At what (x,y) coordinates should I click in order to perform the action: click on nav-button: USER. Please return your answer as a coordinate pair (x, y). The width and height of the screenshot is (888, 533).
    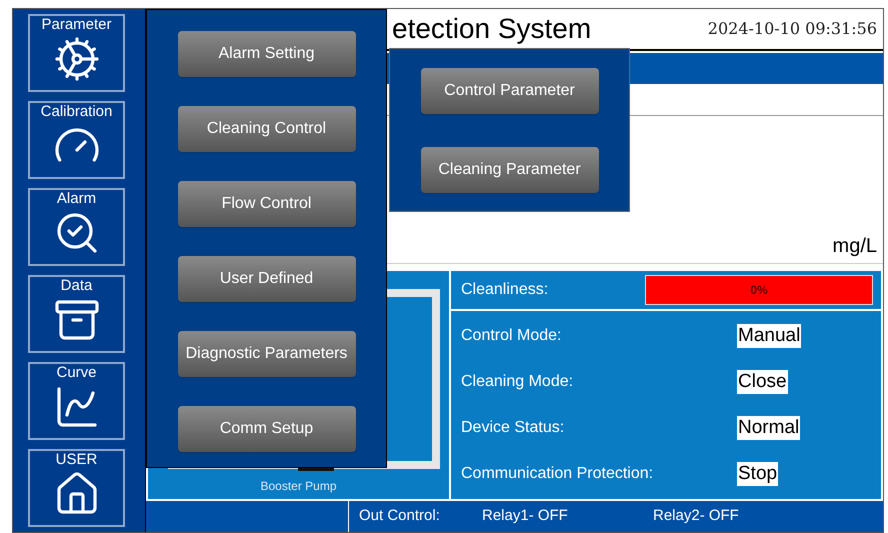
    Looking at the image, I should click on (76, 488).